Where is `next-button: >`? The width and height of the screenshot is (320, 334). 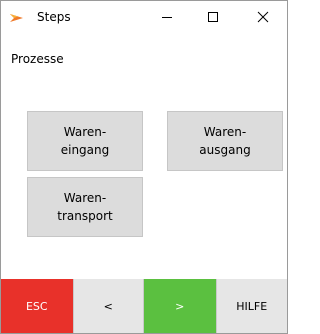
next-button: > is located at coordinates (180, 306).